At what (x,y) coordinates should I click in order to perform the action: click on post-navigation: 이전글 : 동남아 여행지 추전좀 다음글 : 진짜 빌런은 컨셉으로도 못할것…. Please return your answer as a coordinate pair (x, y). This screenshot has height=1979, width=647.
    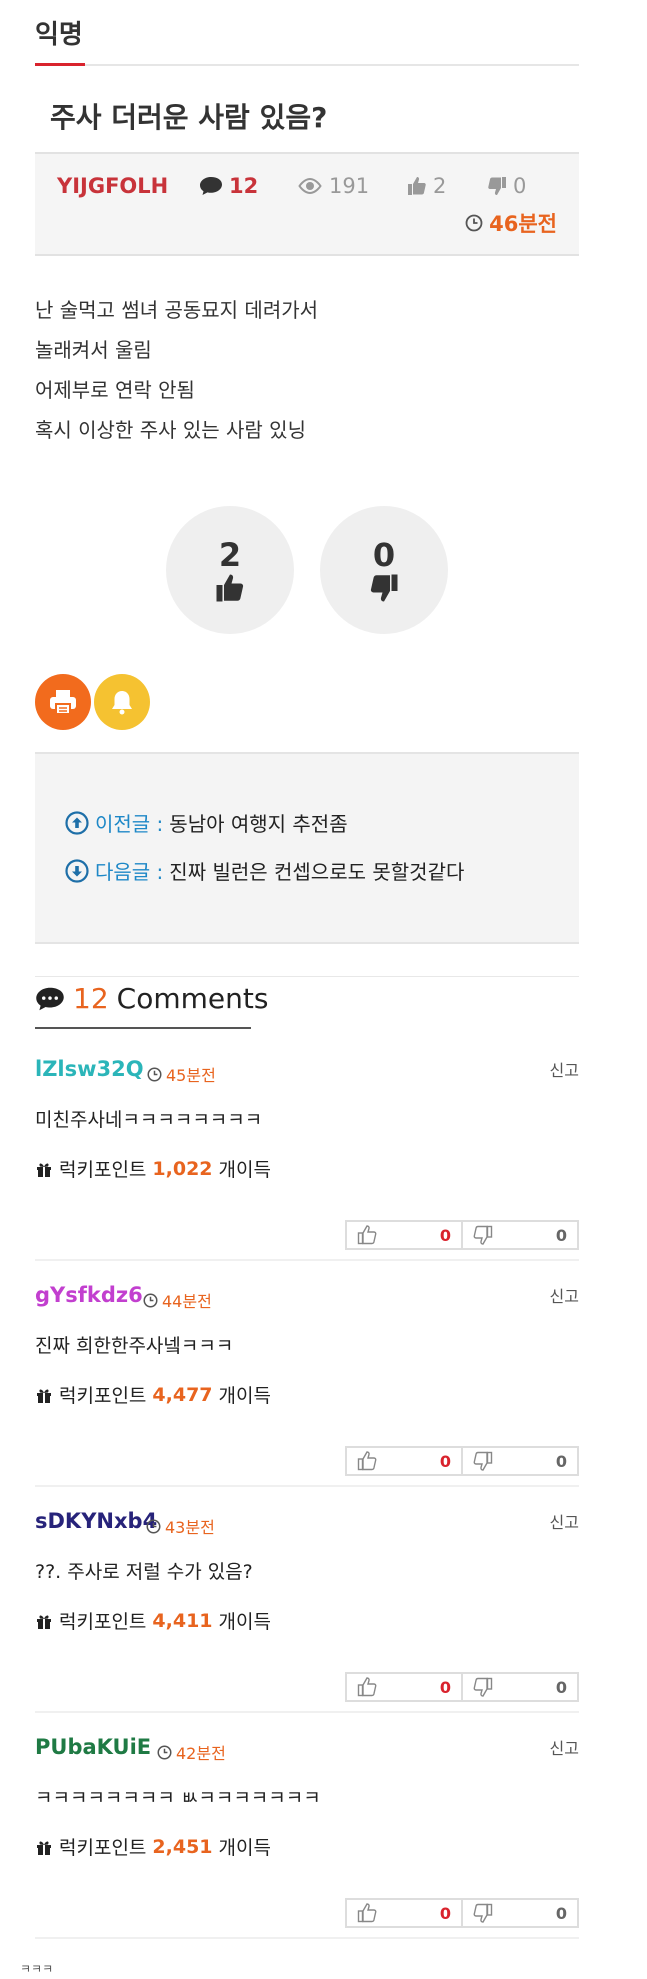
    Looking at the image, I should click on (307, 848).